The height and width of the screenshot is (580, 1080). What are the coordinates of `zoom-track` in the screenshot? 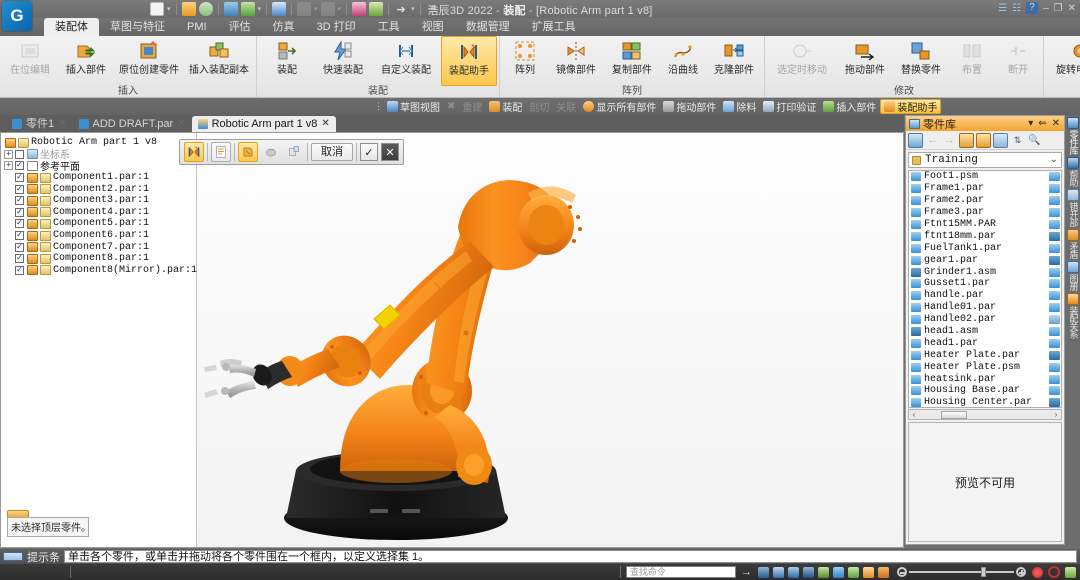 It's located at (961, 572).